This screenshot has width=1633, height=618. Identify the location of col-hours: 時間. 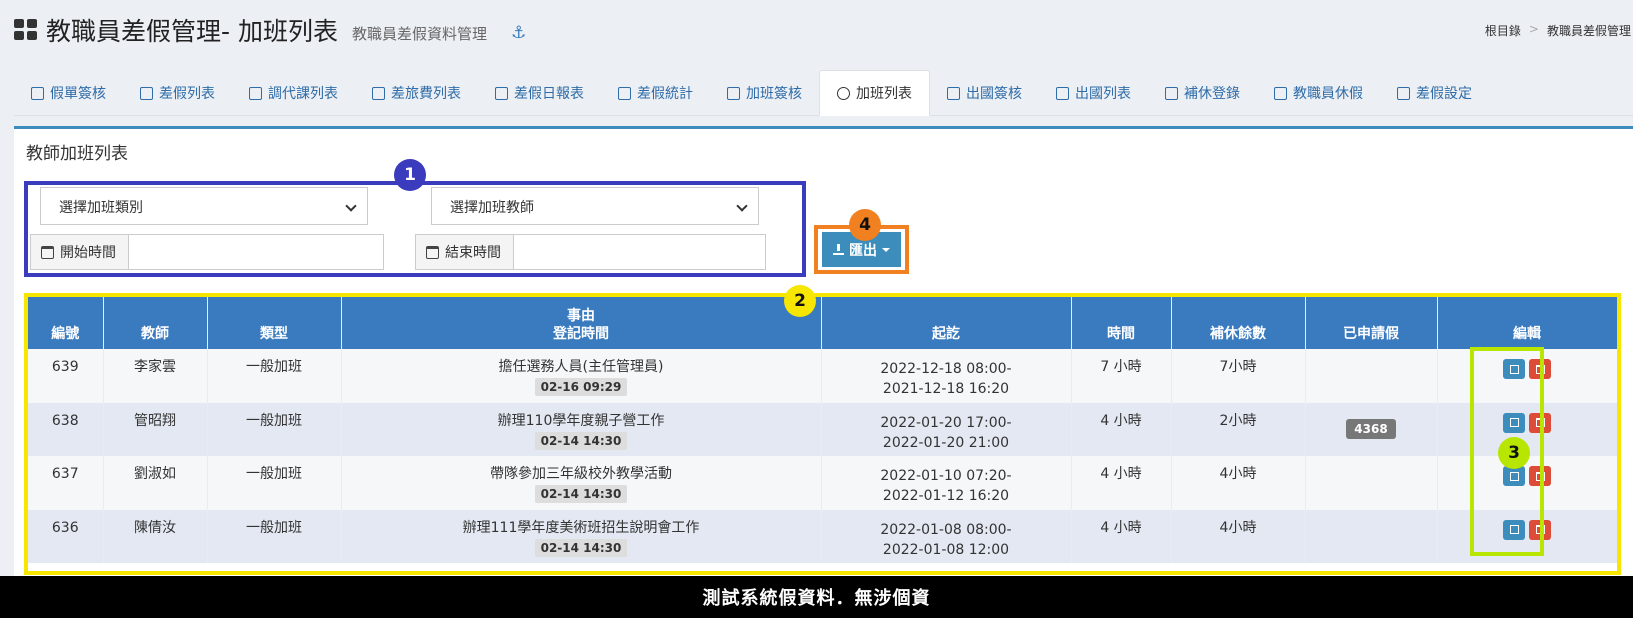
(1121, 323).